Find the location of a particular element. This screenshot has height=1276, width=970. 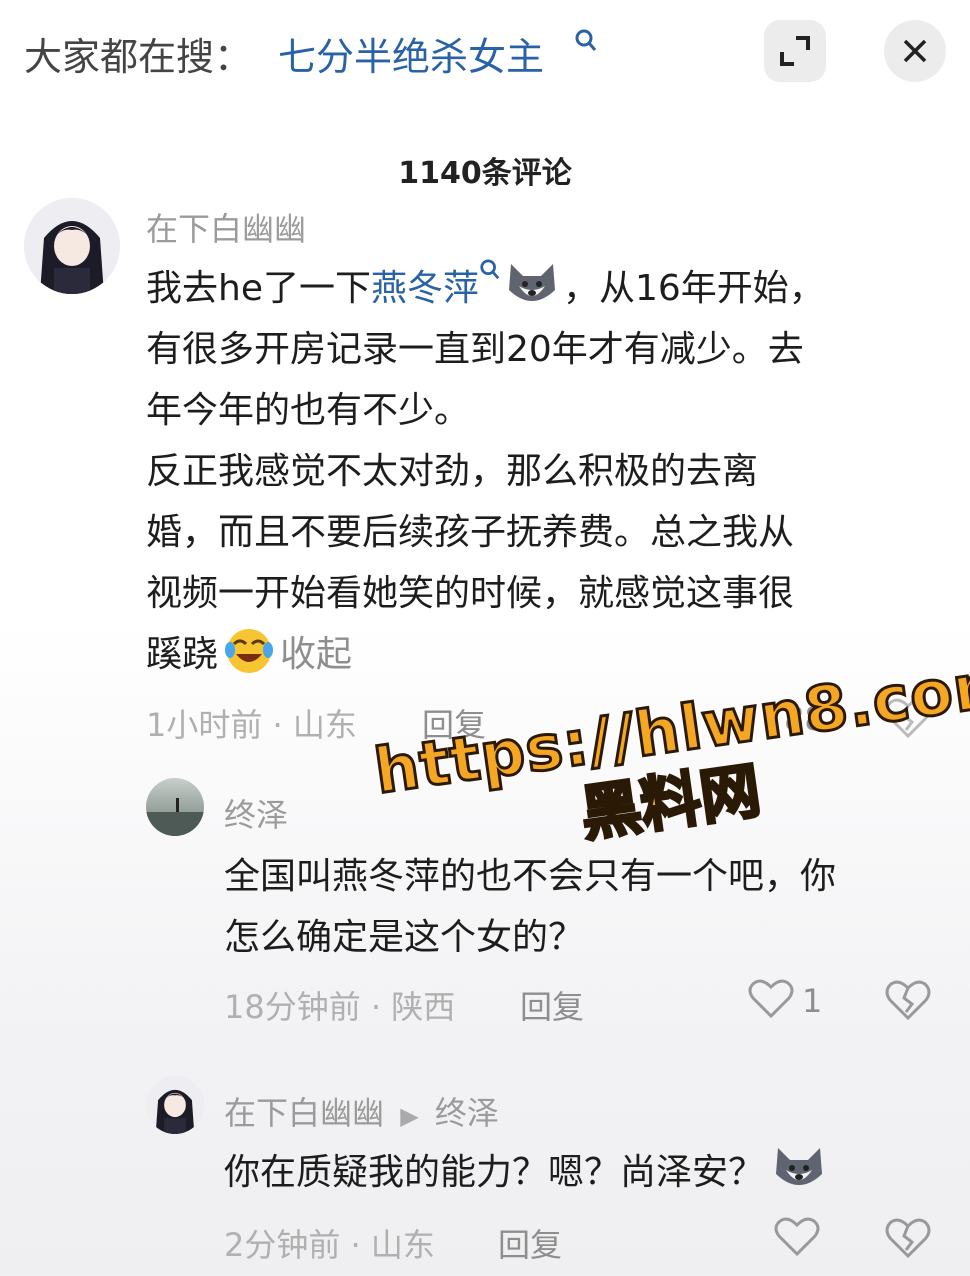

reply-header: 在下白幽幽 ▶ 终泽 is located at coordinates (361, 1111).